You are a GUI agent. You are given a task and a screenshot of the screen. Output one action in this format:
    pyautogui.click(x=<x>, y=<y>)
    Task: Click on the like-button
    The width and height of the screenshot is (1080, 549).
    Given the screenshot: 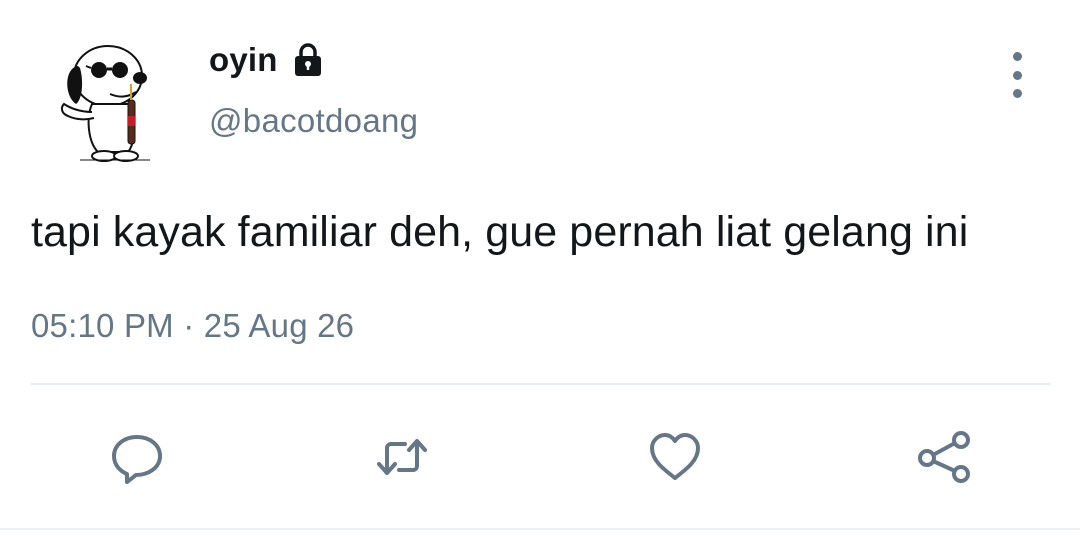 What is the action you would take?
    pyautogui.click(x=675, y=457)
    